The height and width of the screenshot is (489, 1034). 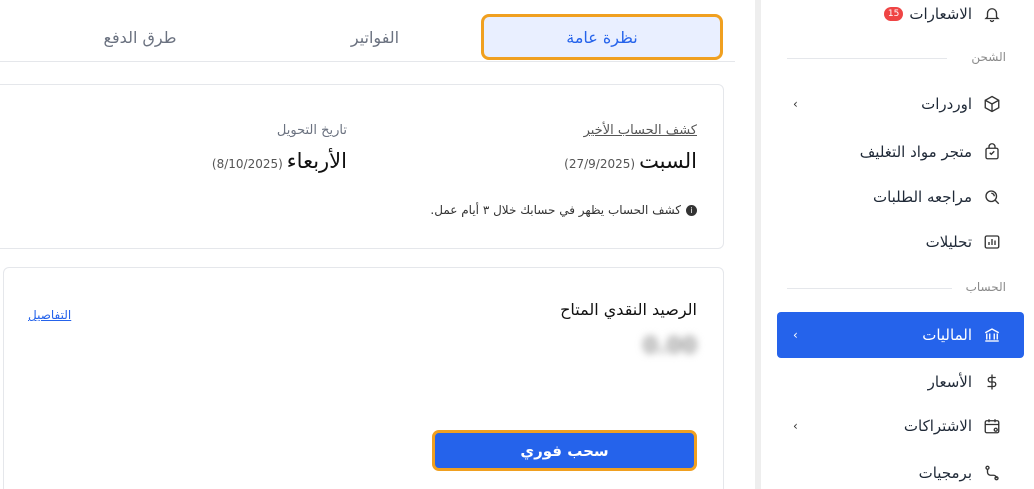 I want to click on sidebar-item-label: تحليلات, so click(x=948, y=242).